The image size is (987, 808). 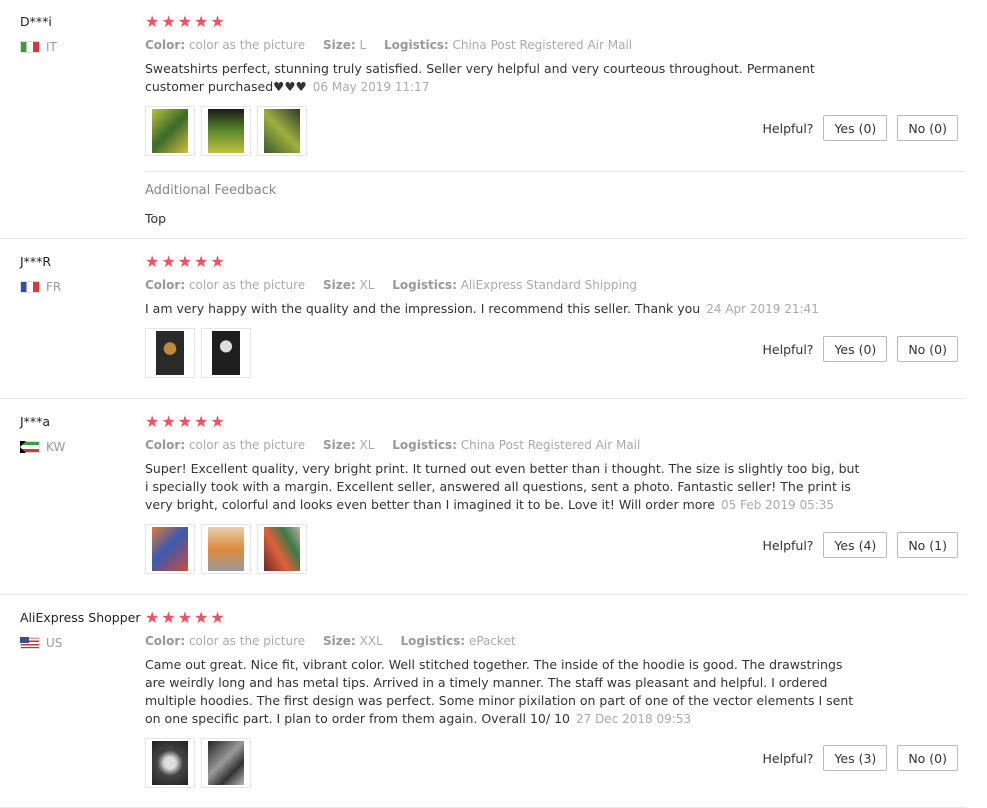 I want to click on logistics-value: ePacket, so click(x=492, y=641).